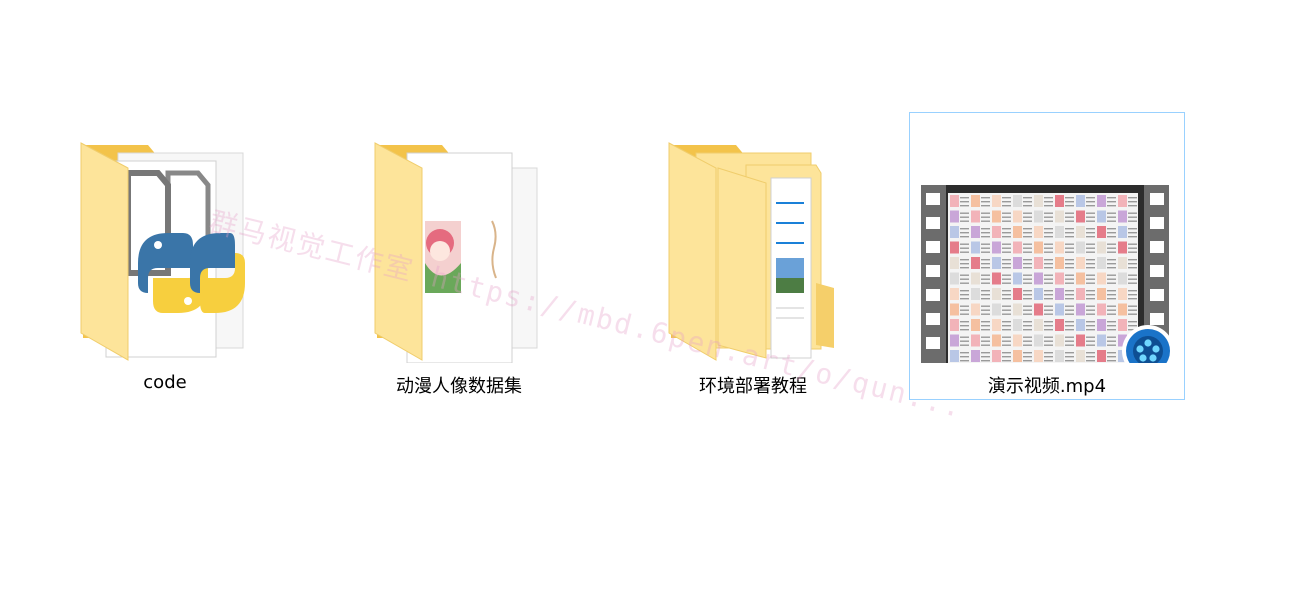 This screenshot has width=1313, height=590. Describe the element at coordinates (165, 382) in the screenshot. I see `file-name-label: code` at that location.